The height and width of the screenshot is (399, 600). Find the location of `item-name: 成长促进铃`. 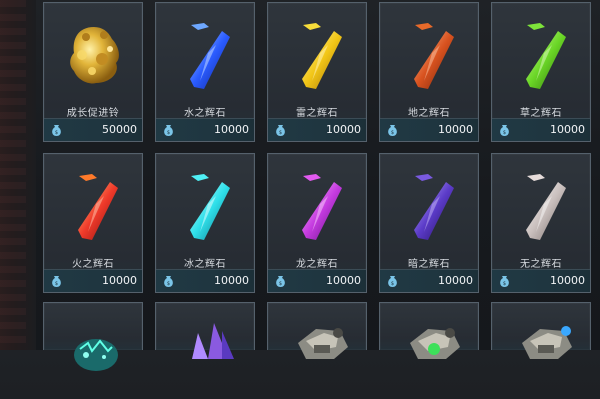

item-name: 成长促进铃 is located at coordinates (93, 113).